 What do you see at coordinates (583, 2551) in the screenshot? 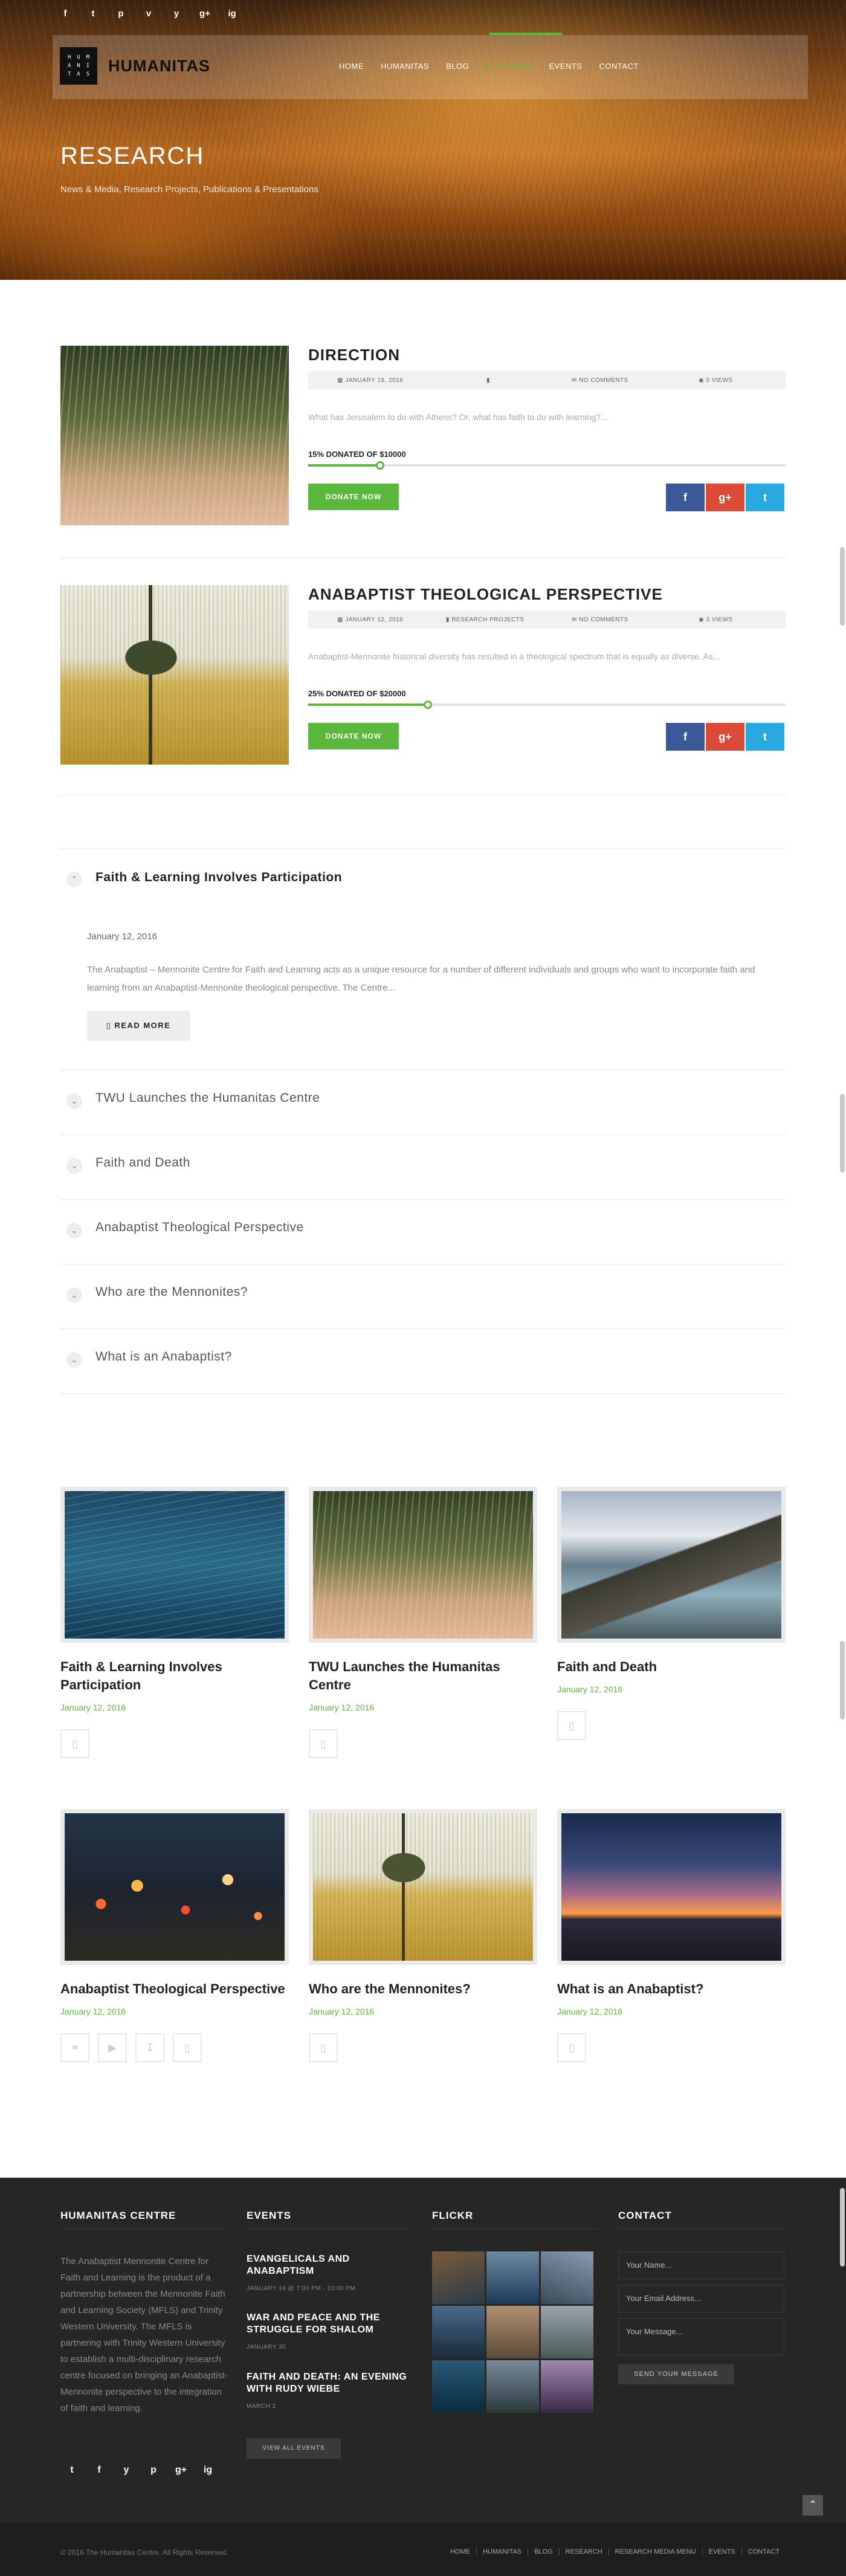
I see `footer-nav-research: RESEARCH` at bounding box center [583, 2551].